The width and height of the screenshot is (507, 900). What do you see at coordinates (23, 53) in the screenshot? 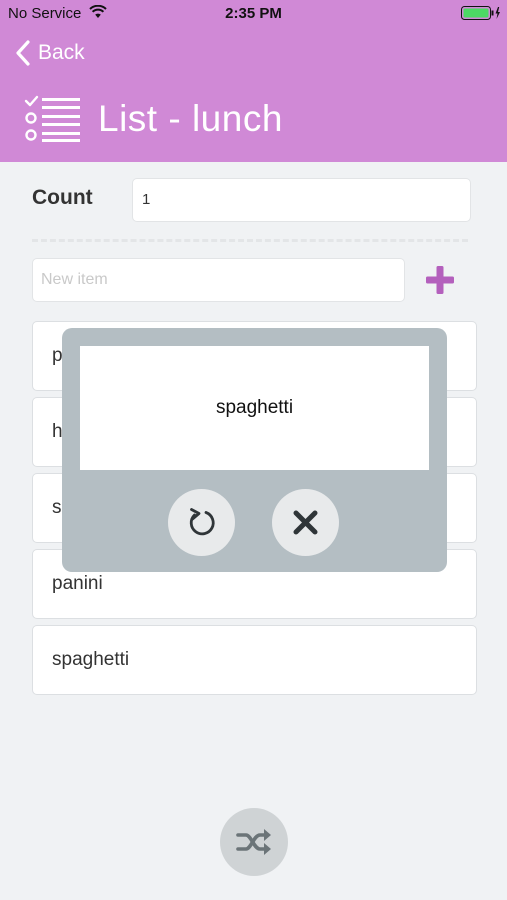
I see `chevron-left-icon` at bounding box center [23, 53].